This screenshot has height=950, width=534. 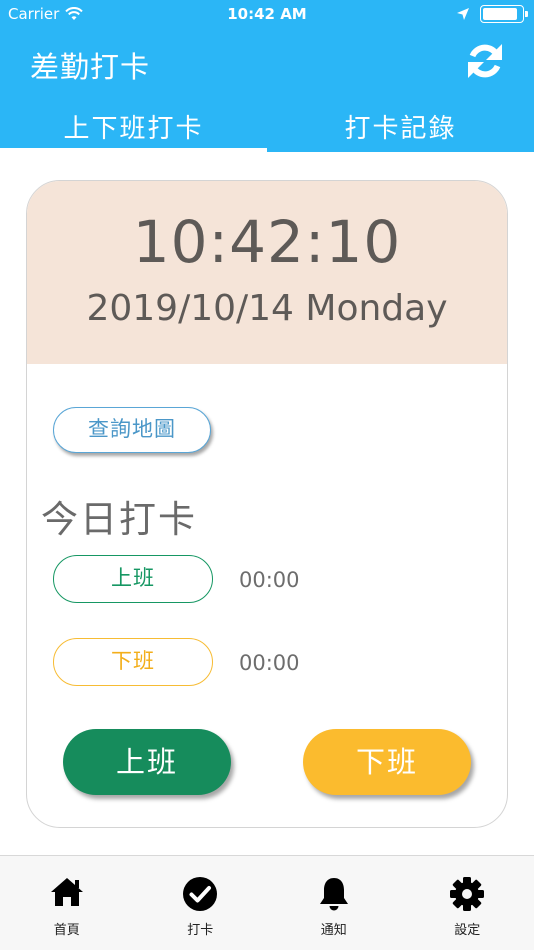 I want to click on status-time: 10:42 AM, so click(x=267, y=14).